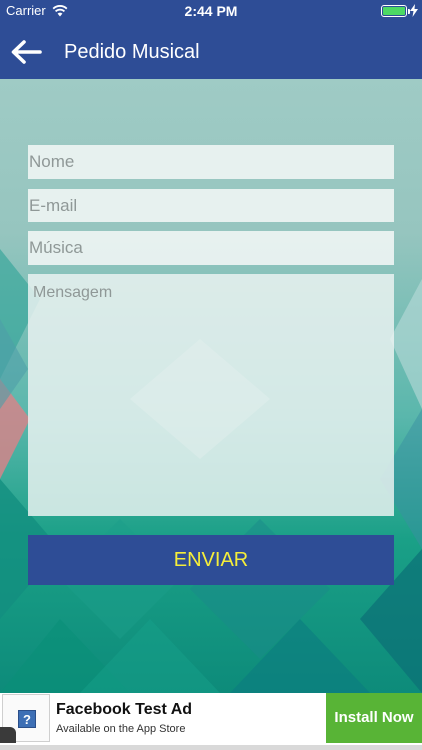 The image size is (422, 750). Describe the element at coordinates (132, 52) in the screenshot. I see `page-title: Pedido Musical` at that location.